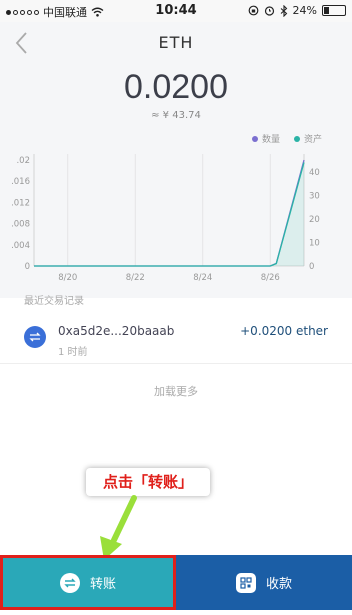  What do you see at coordinates (314, 196) in the screenshot?
I see `y-right-tick-label: 30` at bounding box center [314, 196].